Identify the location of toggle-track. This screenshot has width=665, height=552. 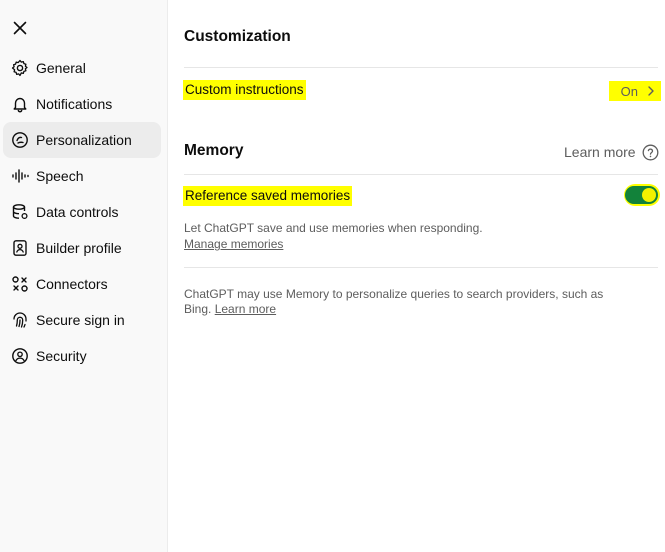
(641, 195).